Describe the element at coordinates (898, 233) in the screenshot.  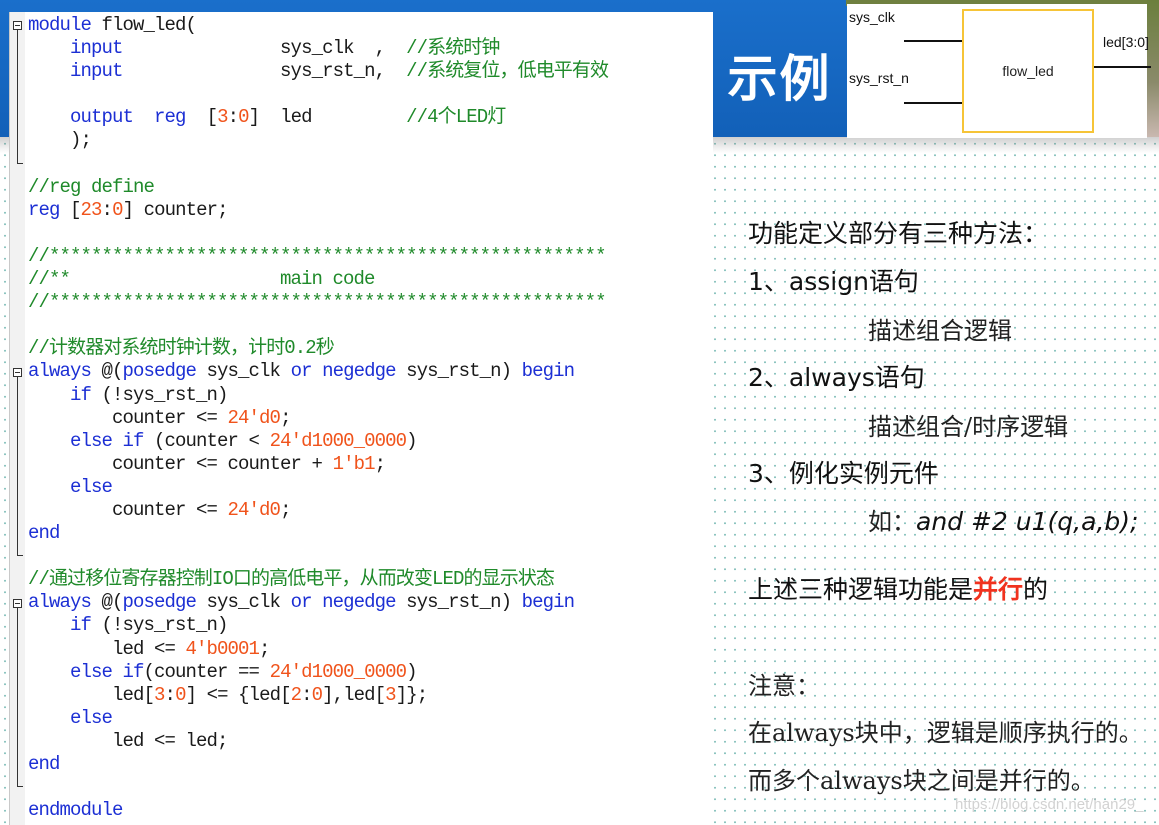
I see `notes-heading: 功能定义部分有三种方法：` at that location.